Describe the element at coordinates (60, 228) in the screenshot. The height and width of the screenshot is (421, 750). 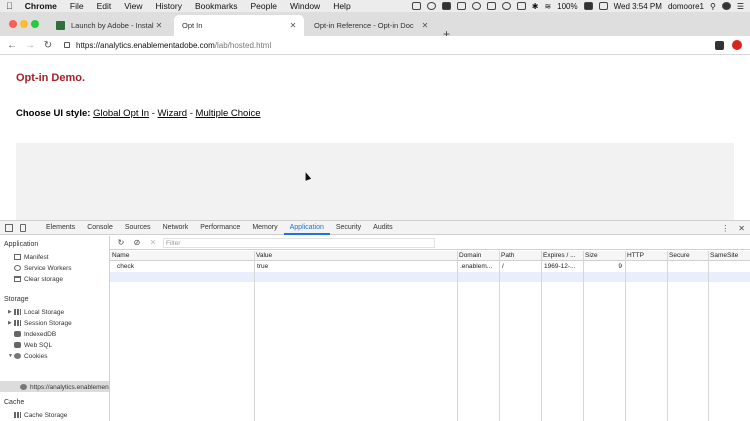
I see `tab-elements: Elements` at that location.